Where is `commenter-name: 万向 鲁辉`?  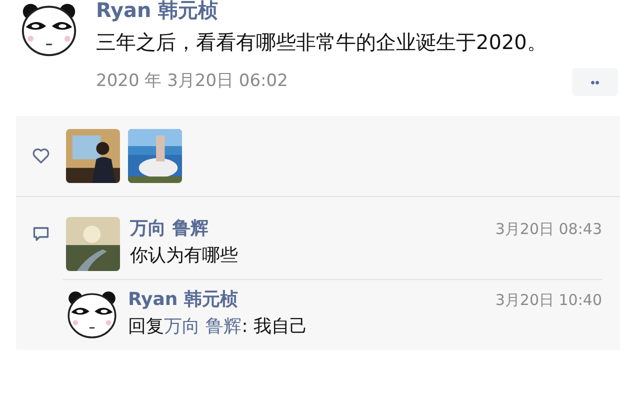
commenter-name: 万向 鲁辉 is located at coordinates (169, 229).